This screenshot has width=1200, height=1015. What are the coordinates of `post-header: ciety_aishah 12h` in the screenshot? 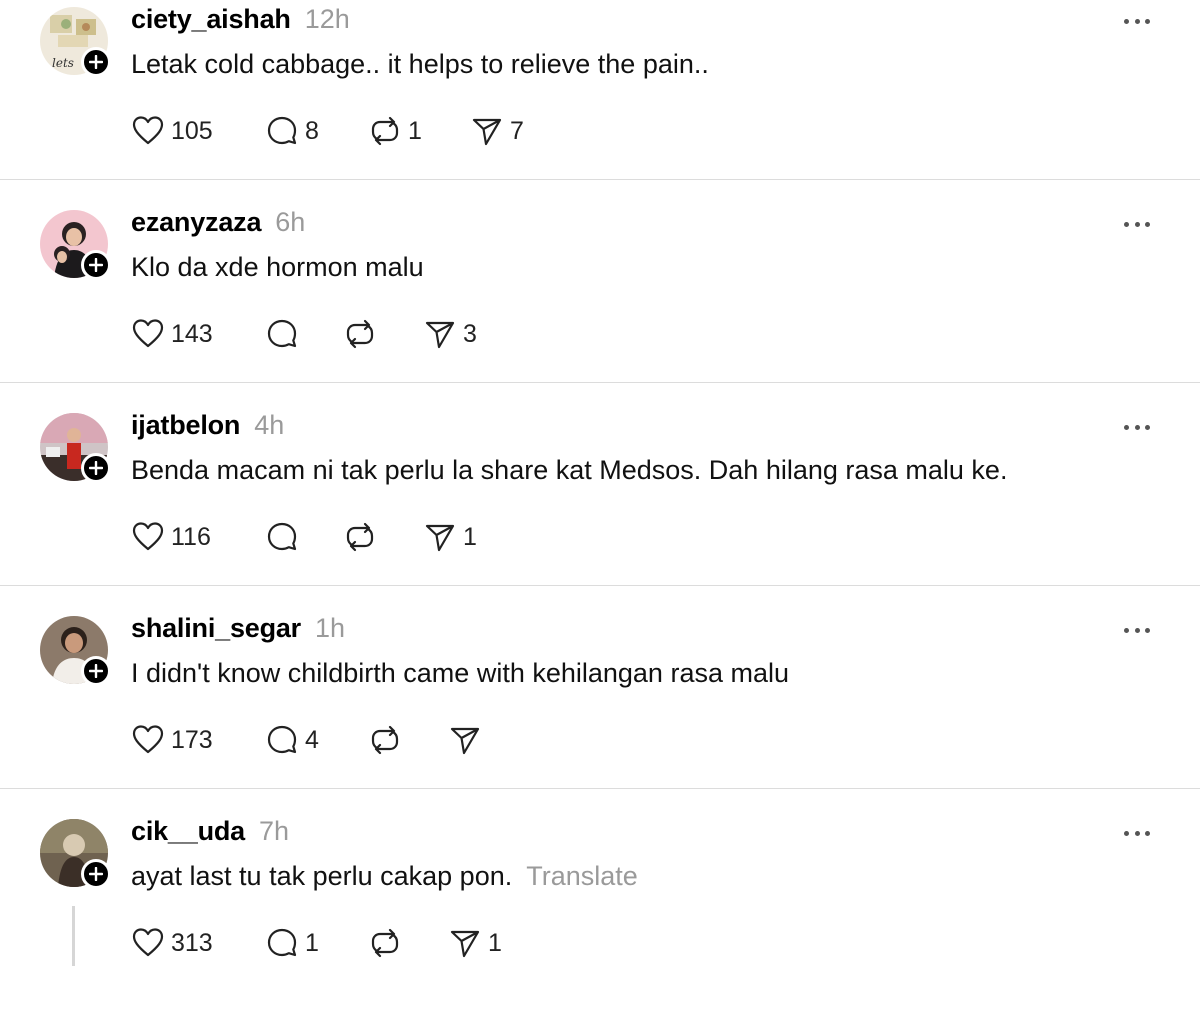 It's located at (240, 19).